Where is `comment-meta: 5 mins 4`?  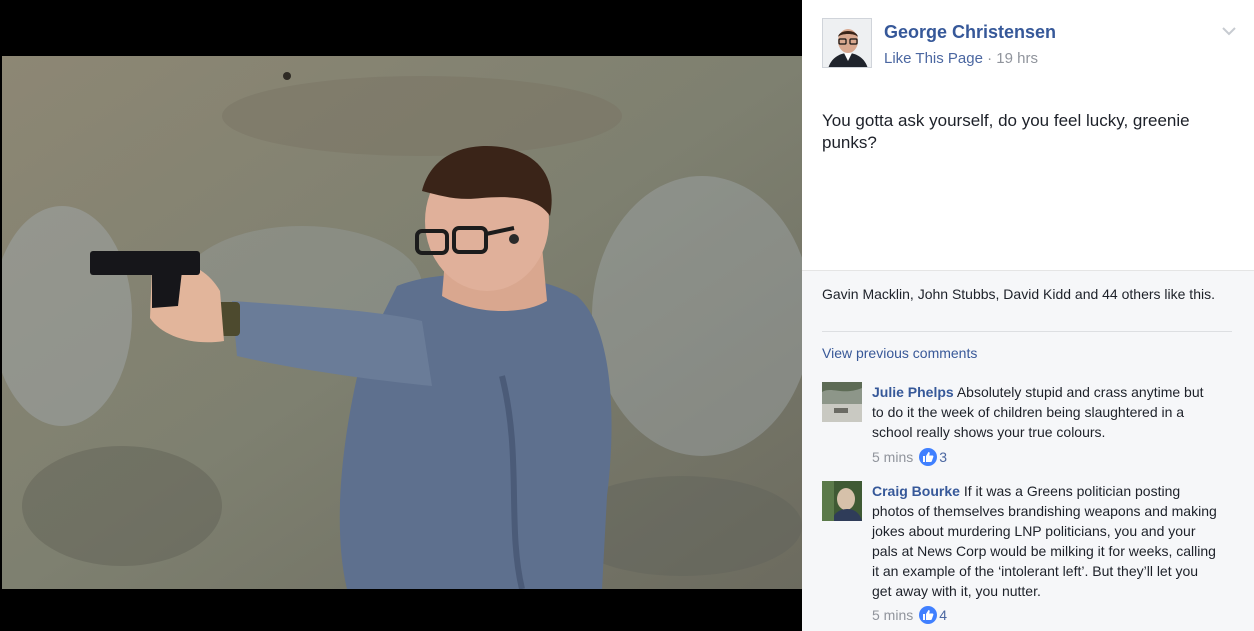
comment-meta: 5 mins 4 is located at coordinates (909, 615).